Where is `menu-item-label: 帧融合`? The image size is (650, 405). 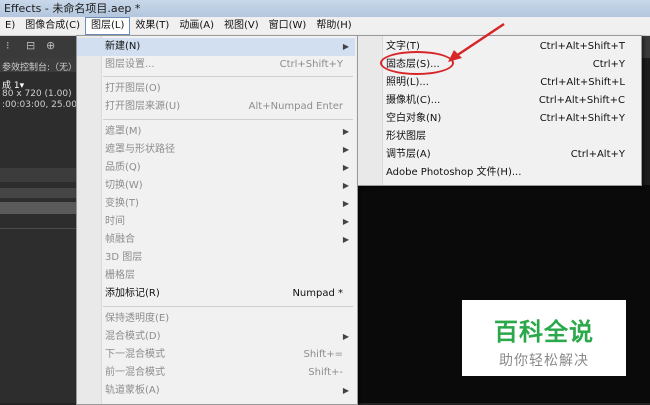 menu-item-label: 帧融合 is located at coordinates (120, 239).